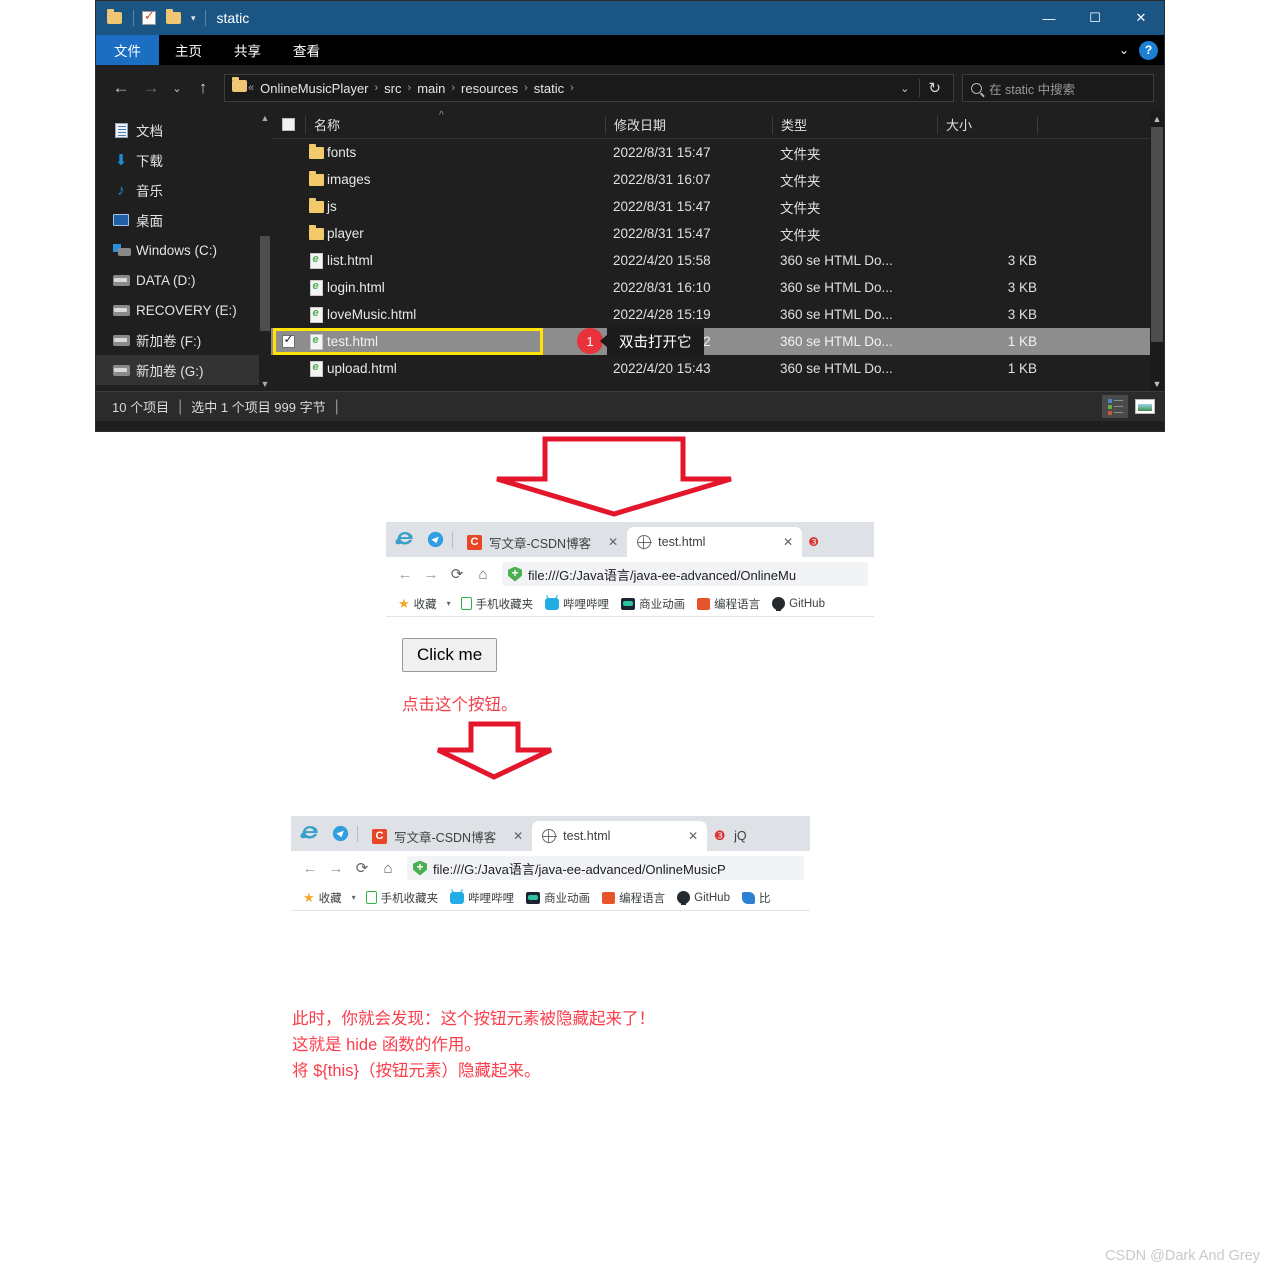 This screenshot has width=1276, height=1280. What do you see at coordinates (1058, 88) in the screenshot?
I see `search-input: 在 static 中搜索` at bounding box center [1058, 88].